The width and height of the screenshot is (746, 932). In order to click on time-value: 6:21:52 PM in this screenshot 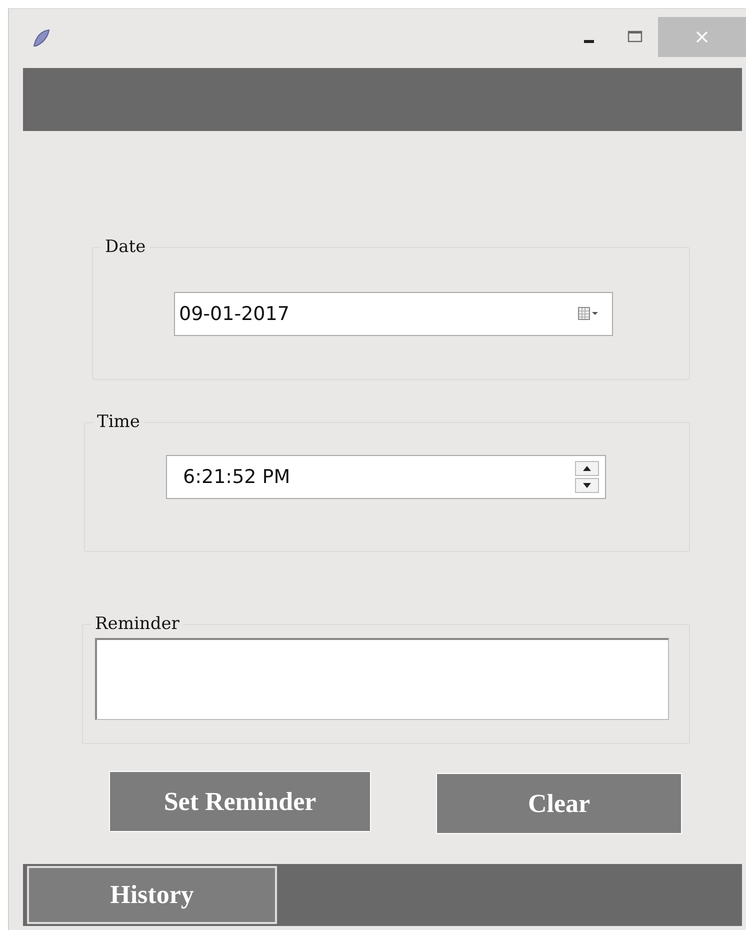, I will do `click(237, 477)`.